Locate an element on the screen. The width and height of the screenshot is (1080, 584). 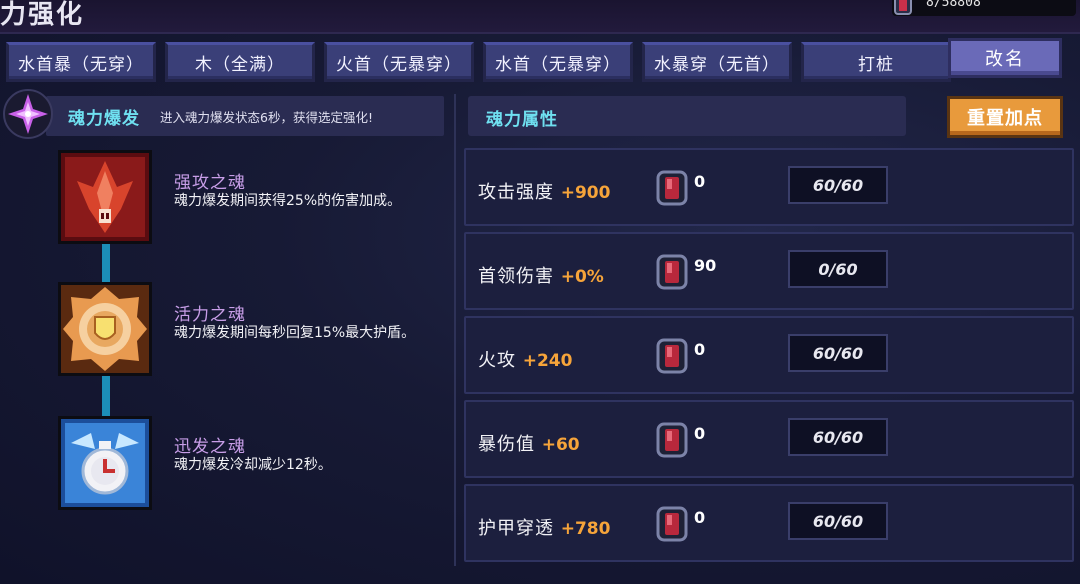
spent-points: 90 is located at coordinates (705, 265).